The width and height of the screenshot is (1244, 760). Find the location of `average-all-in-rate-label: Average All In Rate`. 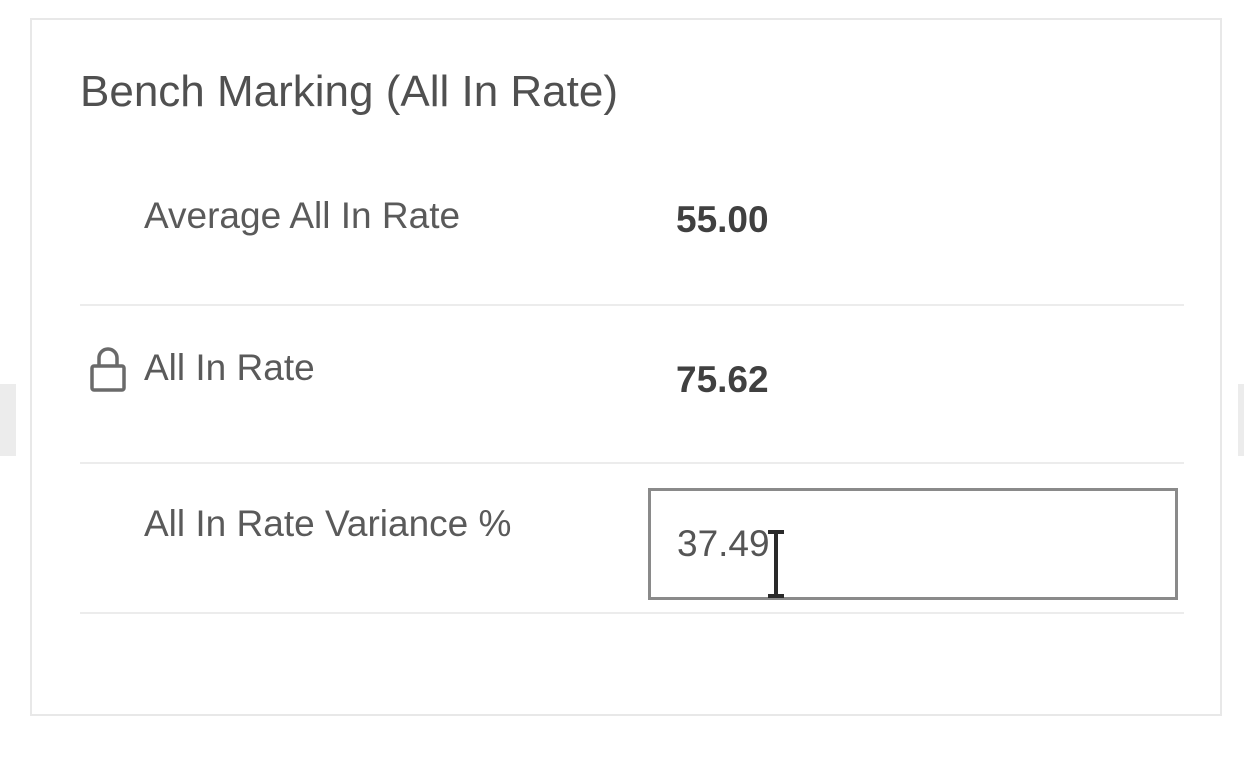

average-all-in-rate-label: Average All In Rate is located at coordinates (302, 215).